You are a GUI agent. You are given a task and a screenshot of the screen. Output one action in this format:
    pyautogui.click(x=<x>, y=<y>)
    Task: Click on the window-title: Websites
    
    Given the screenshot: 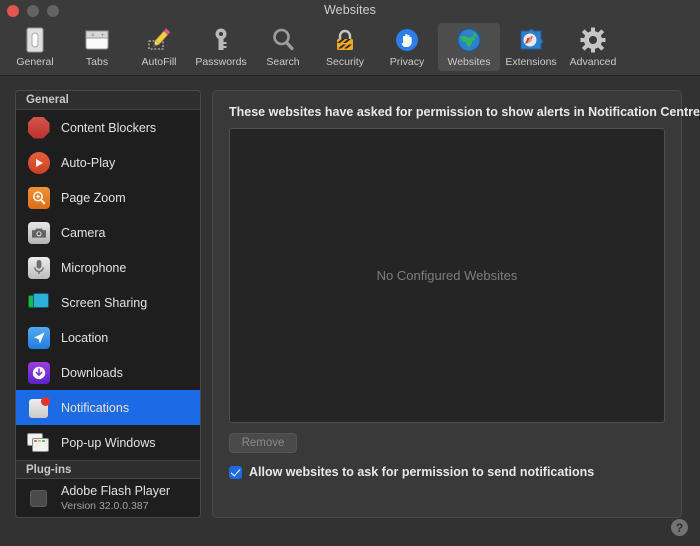 What is the action you would take?
    pyautogui.click(x=350, y=10)
    